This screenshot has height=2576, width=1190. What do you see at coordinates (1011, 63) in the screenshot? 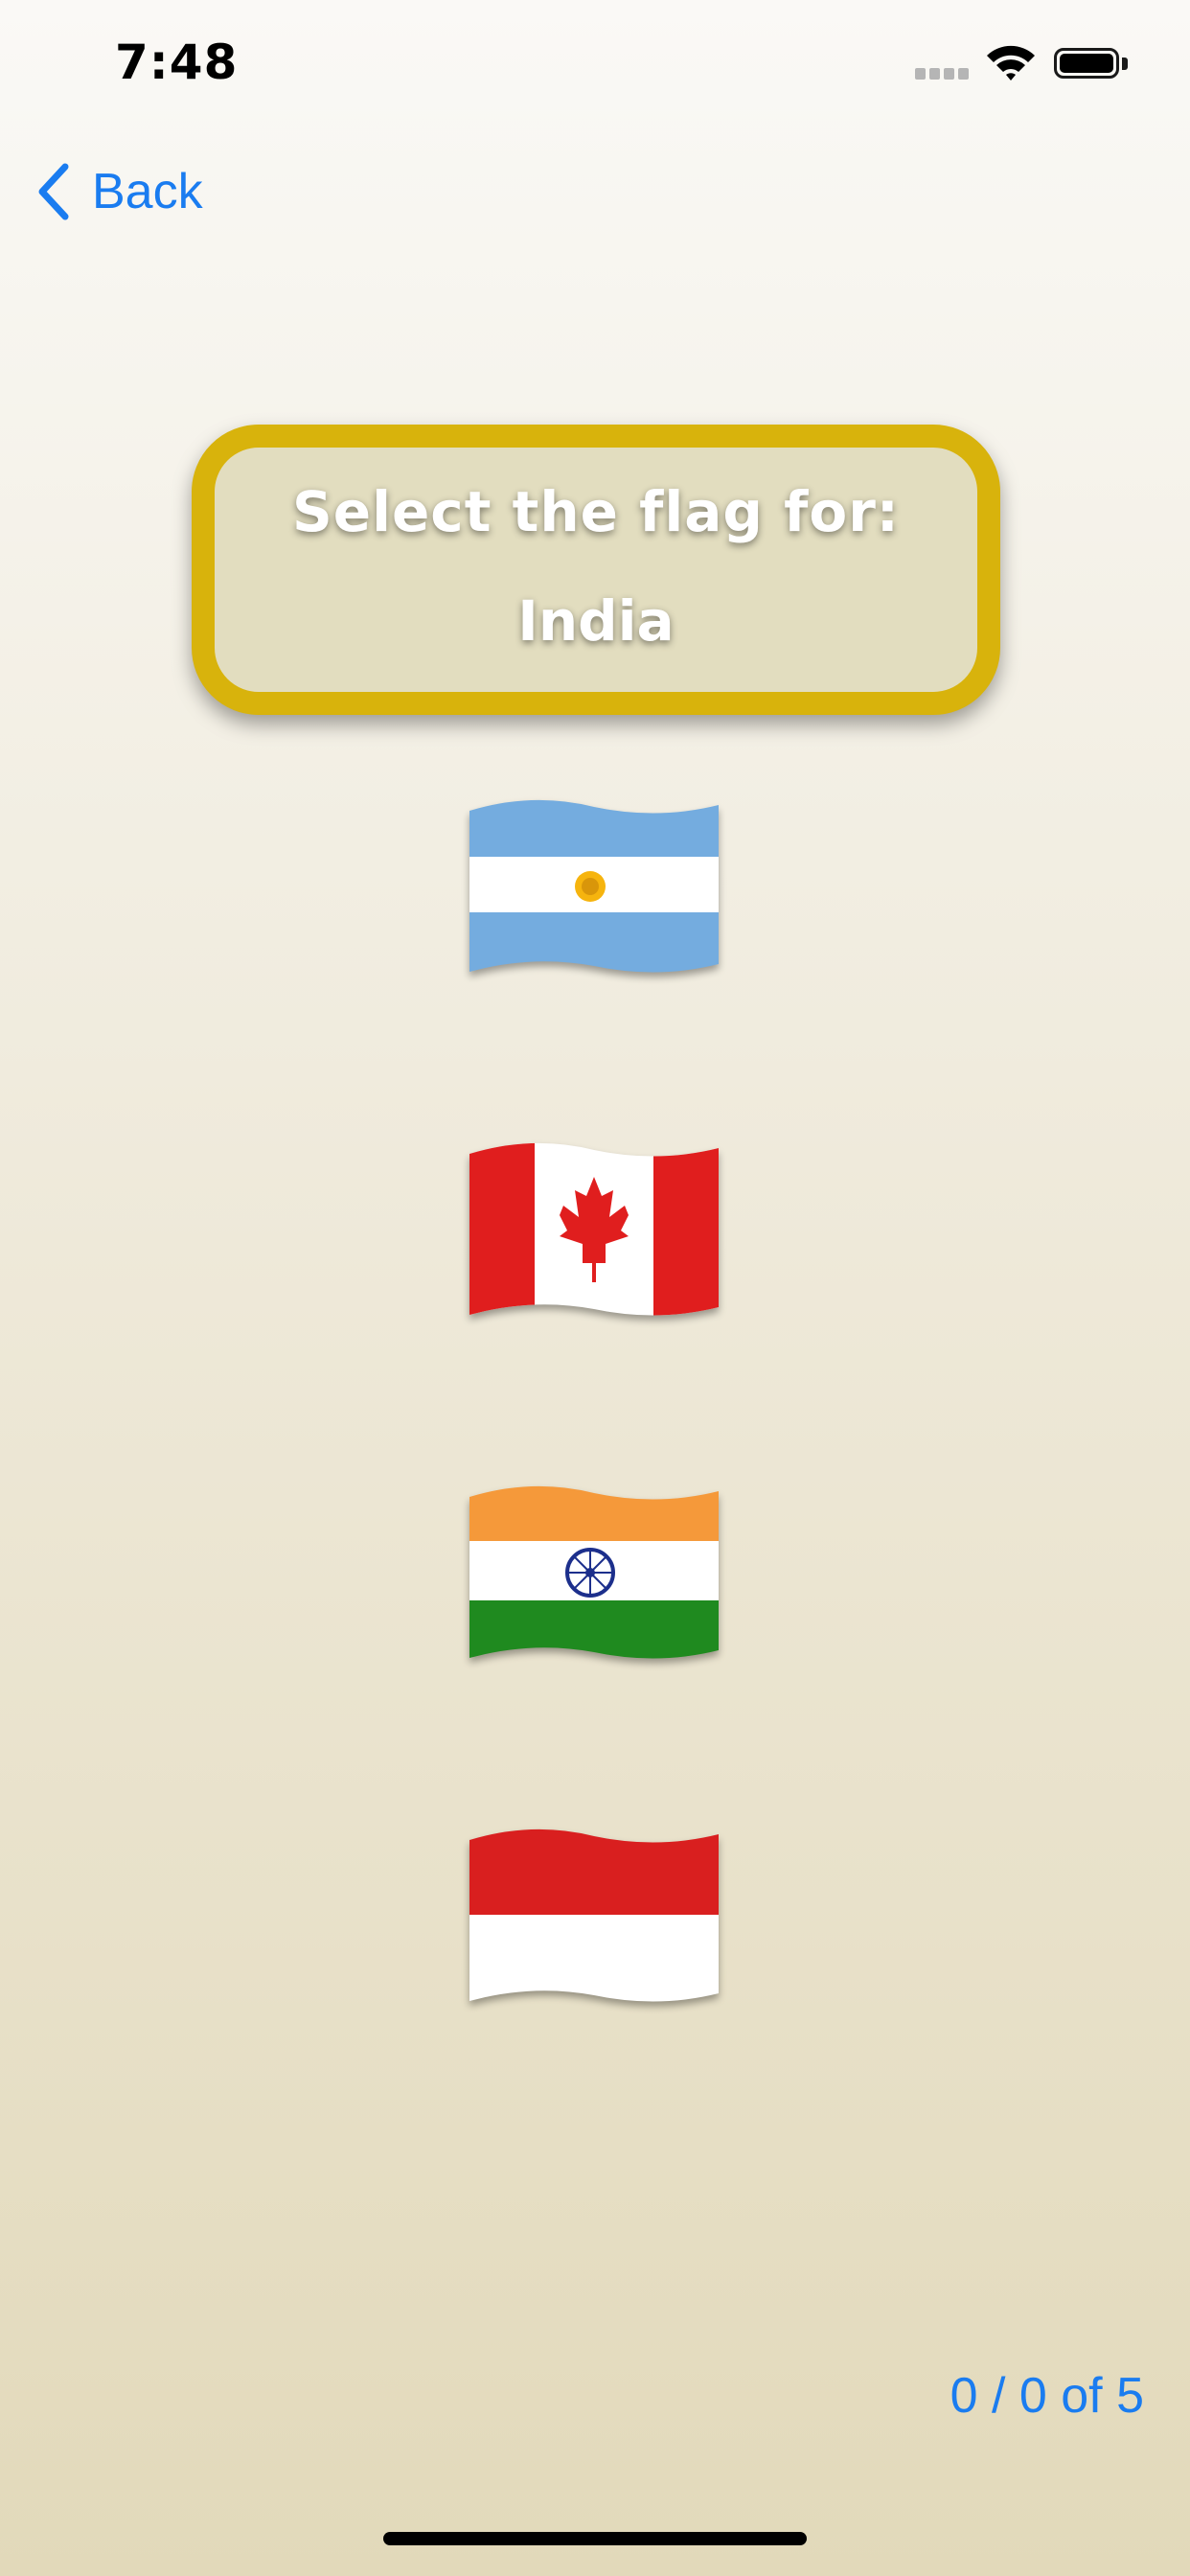
I see `wifi-icon` at bounding box center [1011, 63].